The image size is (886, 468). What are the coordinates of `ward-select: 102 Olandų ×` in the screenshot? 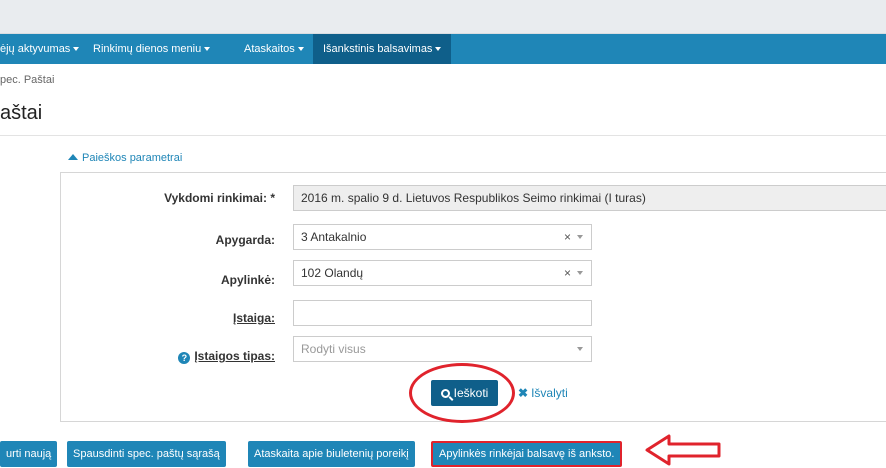 It's located at (442, 273).